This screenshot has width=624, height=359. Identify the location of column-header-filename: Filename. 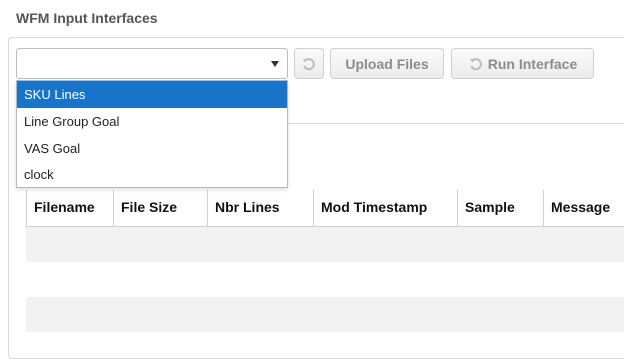
(70, 208).